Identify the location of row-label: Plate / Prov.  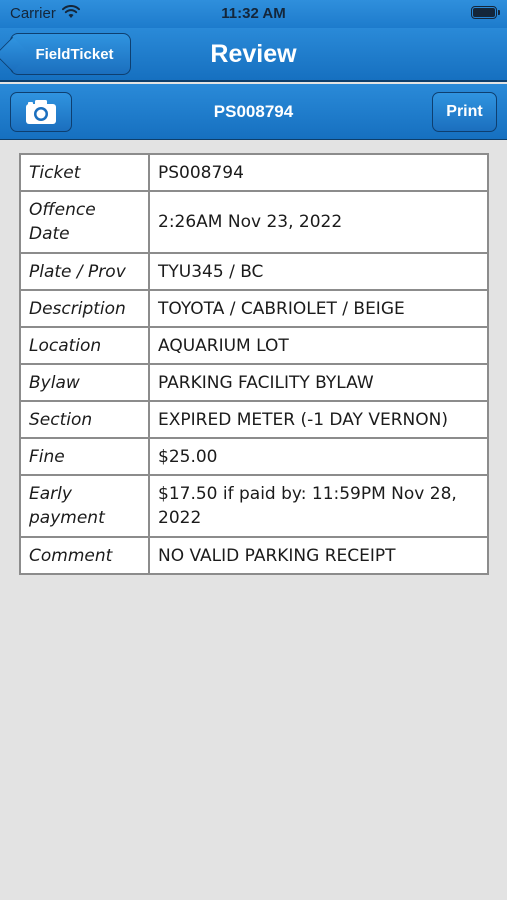
(84, 271).